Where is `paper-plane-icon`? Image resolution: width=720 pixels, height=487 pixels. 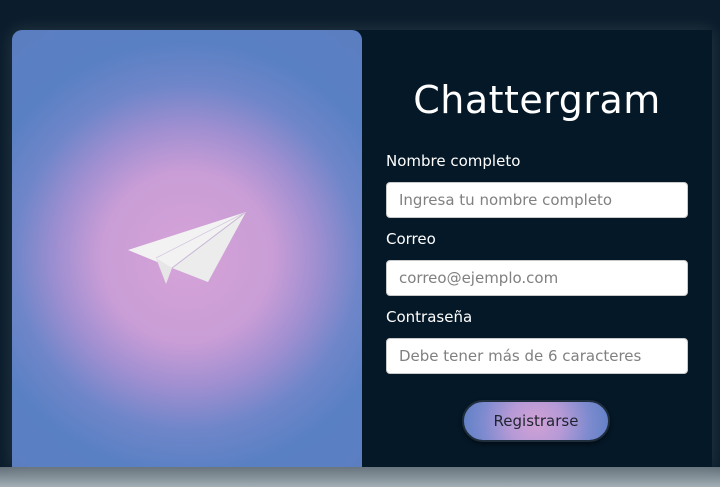 paper-plane-icon is located at coordinates (187, 248).